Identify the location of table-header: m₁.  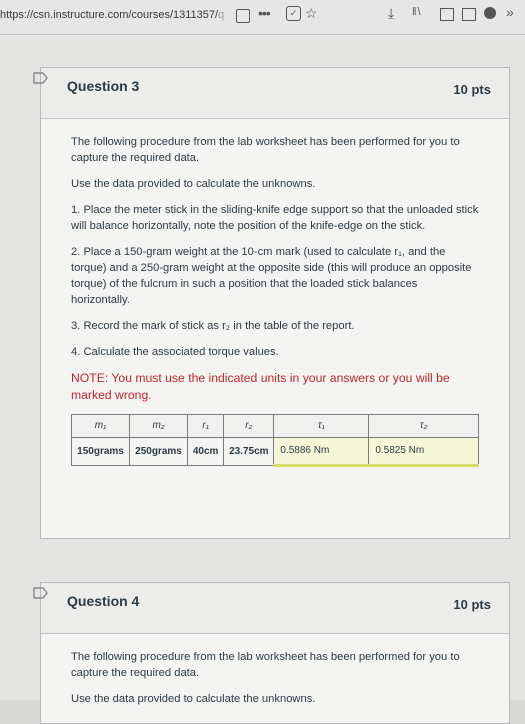
(100, 426).